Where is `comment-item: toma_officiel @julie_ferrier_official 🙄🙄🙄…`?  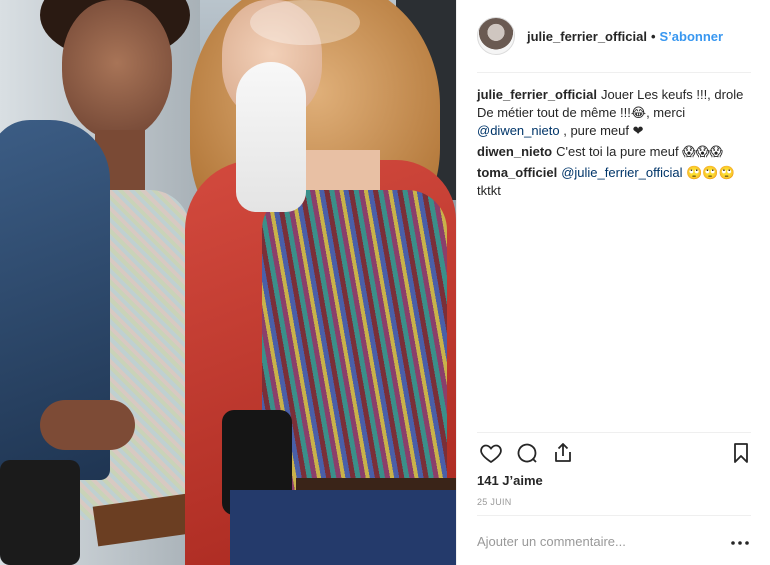 comment-item: toma_officiel @julie_ferrier_official 🙄🙄🙄… is located at coordinates (616, 182).